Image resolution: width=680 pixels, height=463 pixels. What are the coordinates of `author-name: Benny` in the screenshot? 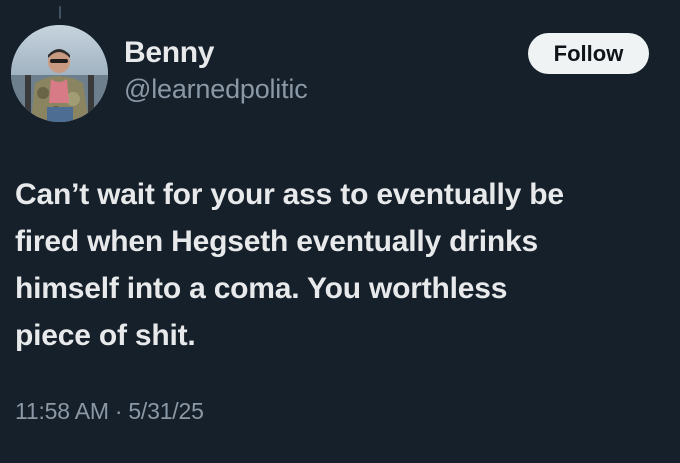 It's located at (169, 53).